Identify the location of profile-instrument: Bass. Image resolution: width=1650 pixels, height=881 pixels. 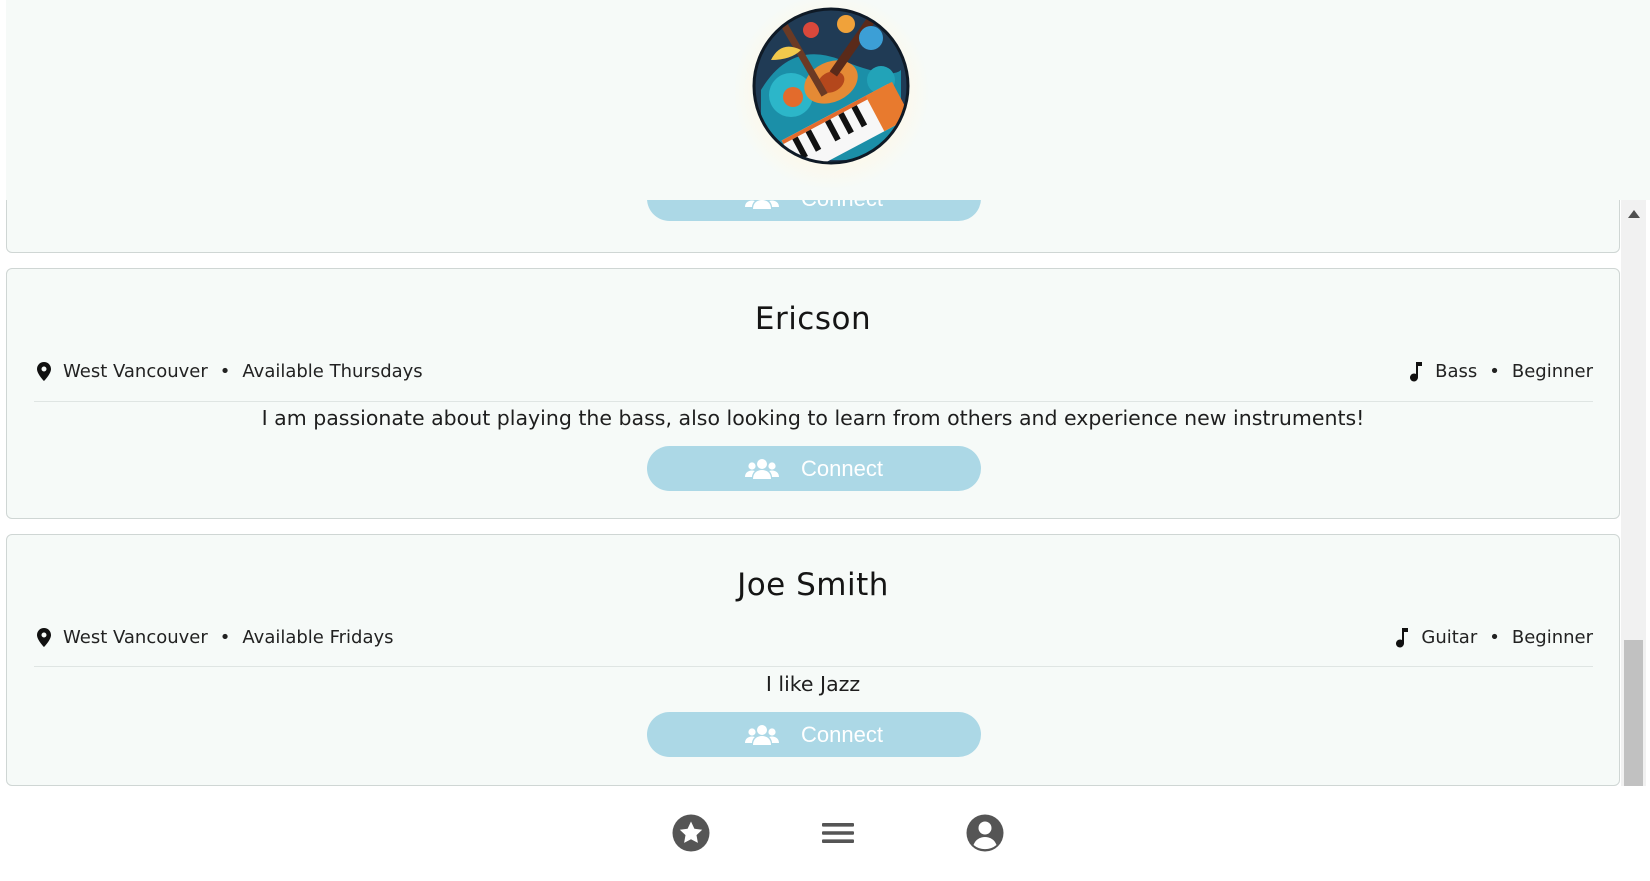
(1456, 371).